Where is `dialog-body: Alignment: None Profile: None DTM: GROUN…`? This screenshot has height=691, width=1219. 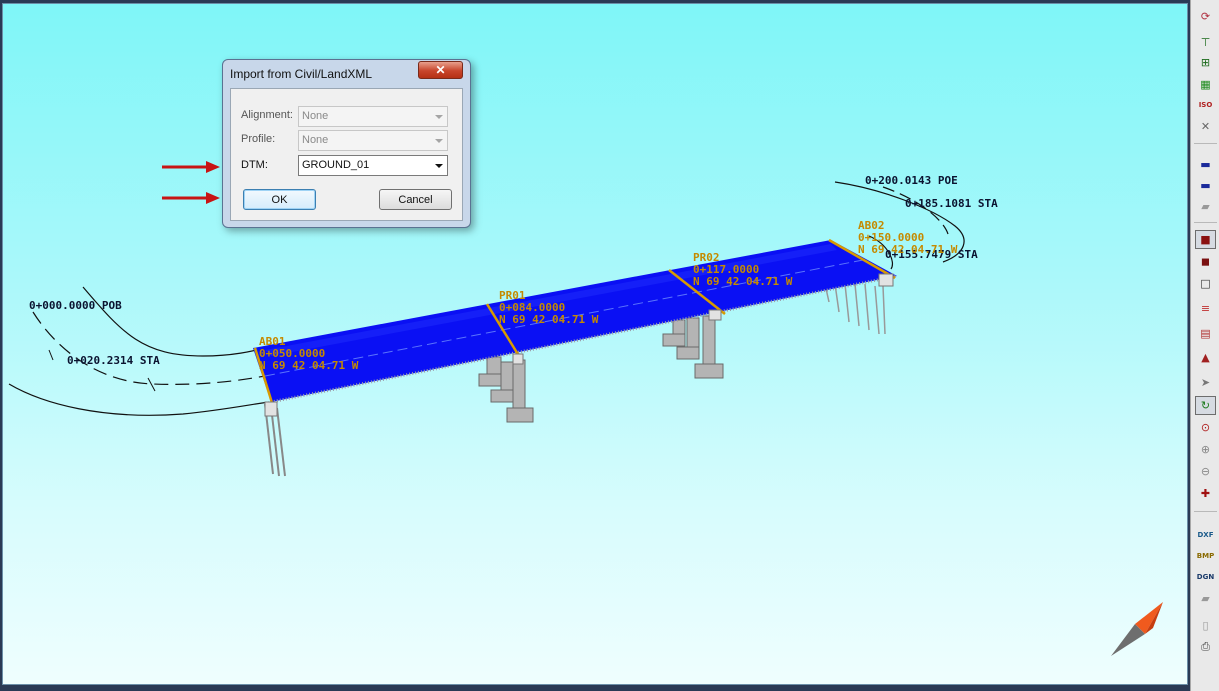 dialog-body: Alignment: None Profile: None DTM: GROUN… is located at coordinates (346, 154).